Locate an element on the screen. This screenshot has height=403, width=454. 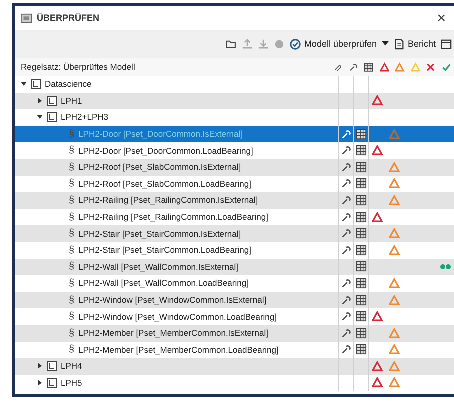
cross-icon is located at coordinates (431, 67).